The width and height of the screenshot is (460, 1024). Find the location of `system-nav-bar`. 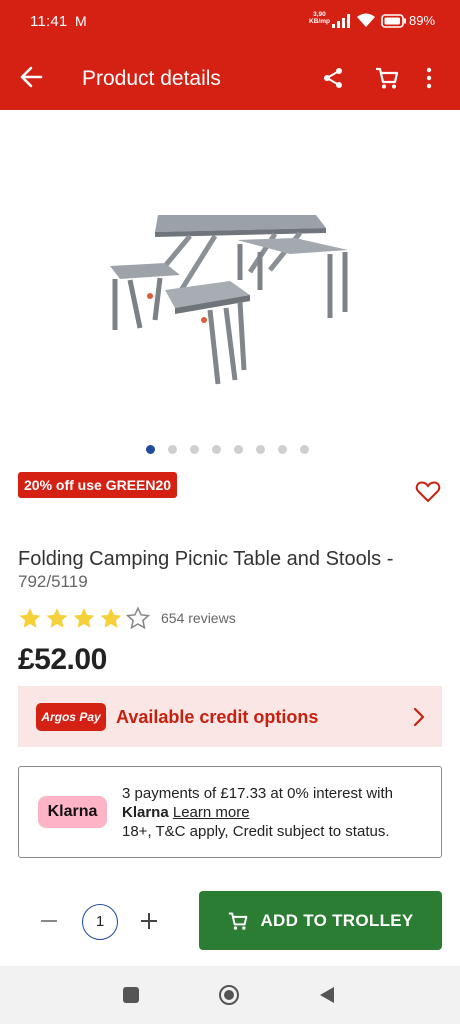

system-nav-bar is located at coordinates (230, 995).